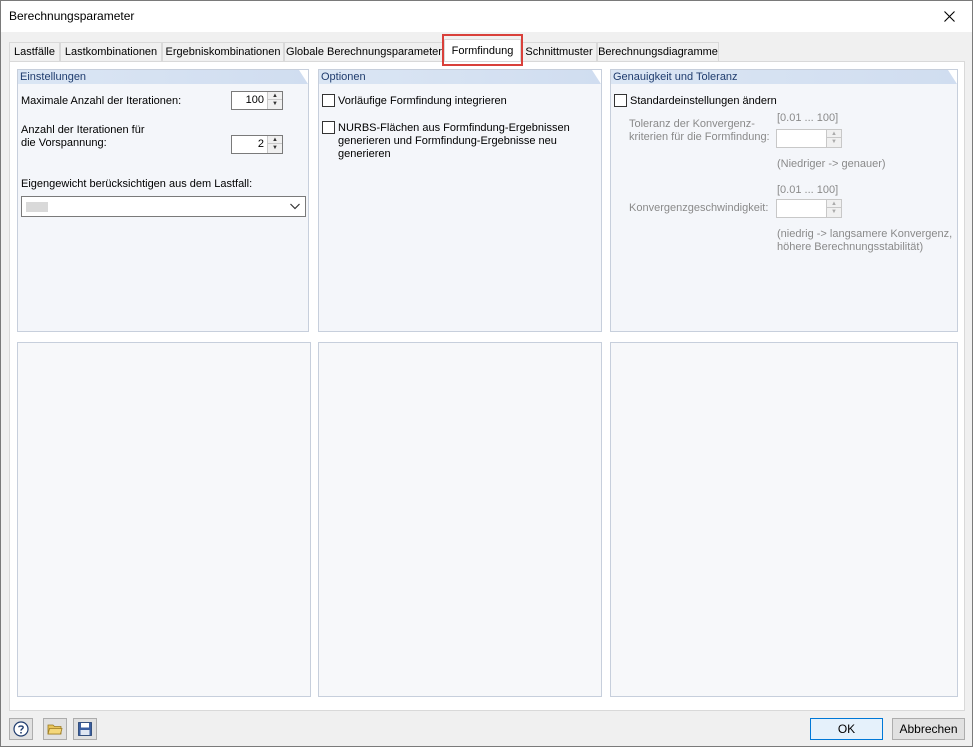 The height and width of the screenshot is (747, 973). I want to click on save-button, so click(85, 729).